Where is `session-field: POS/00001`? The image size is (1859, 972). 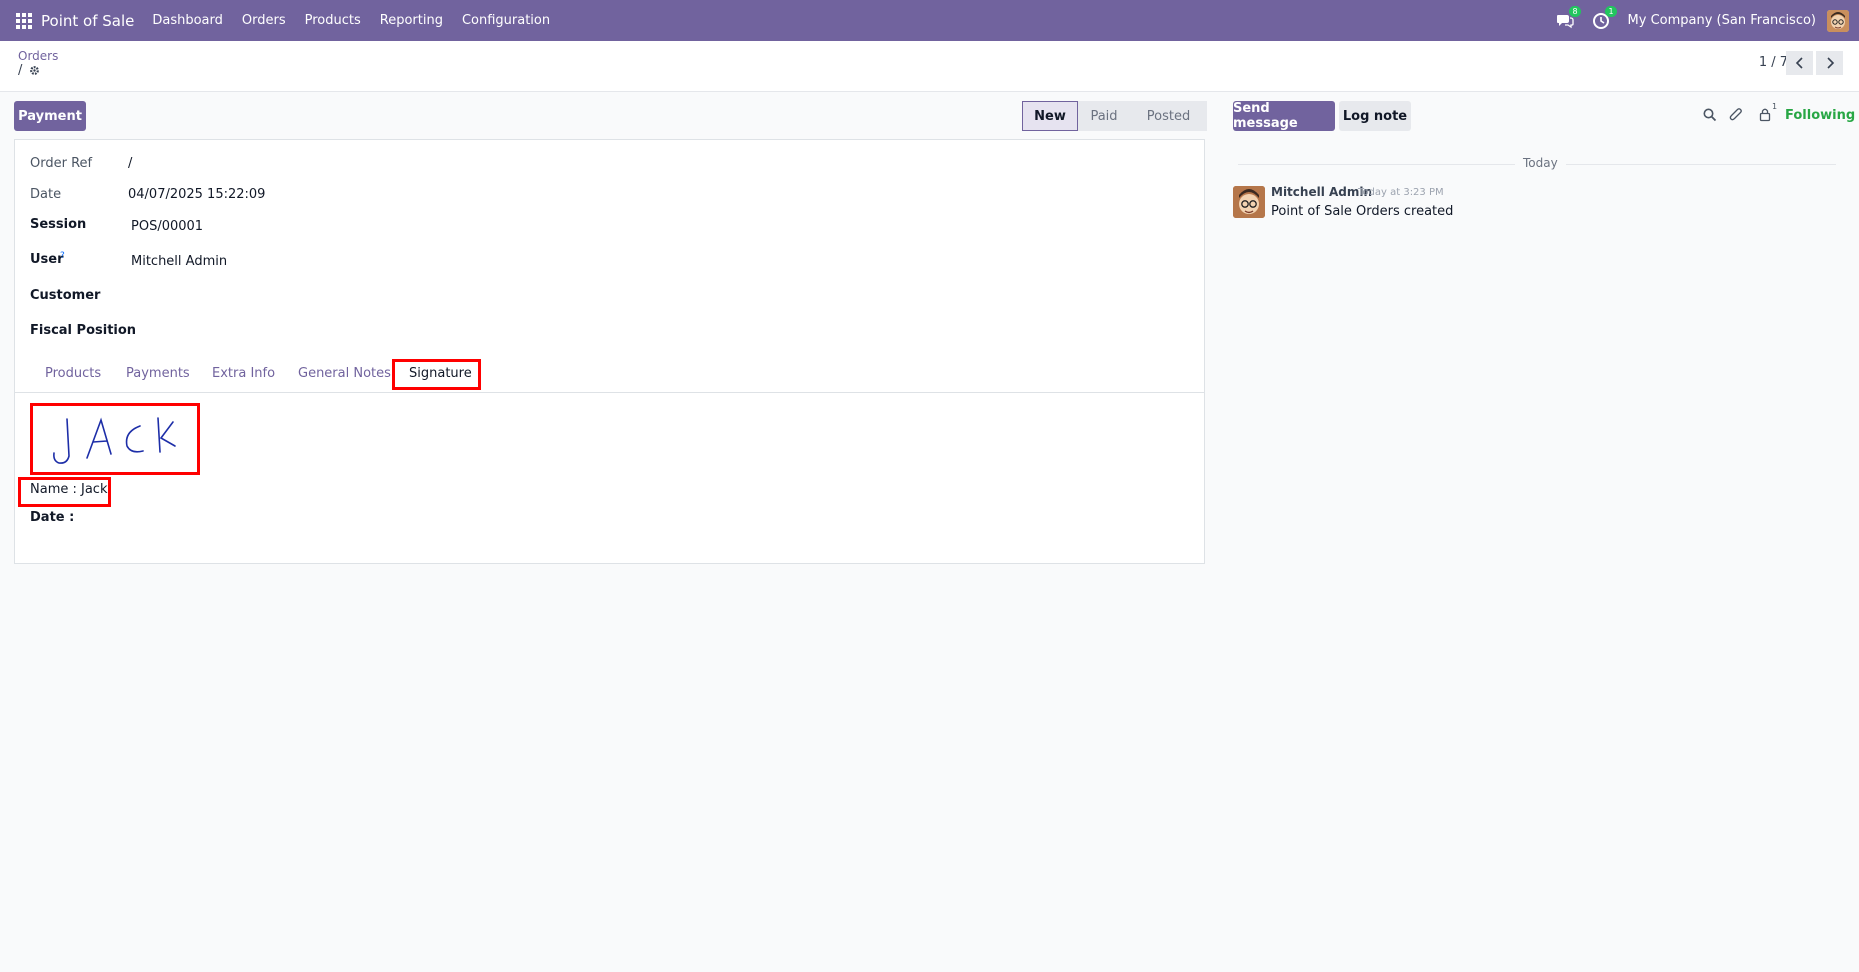
session-field: POS/00001 is located at coordinates (167, 226).